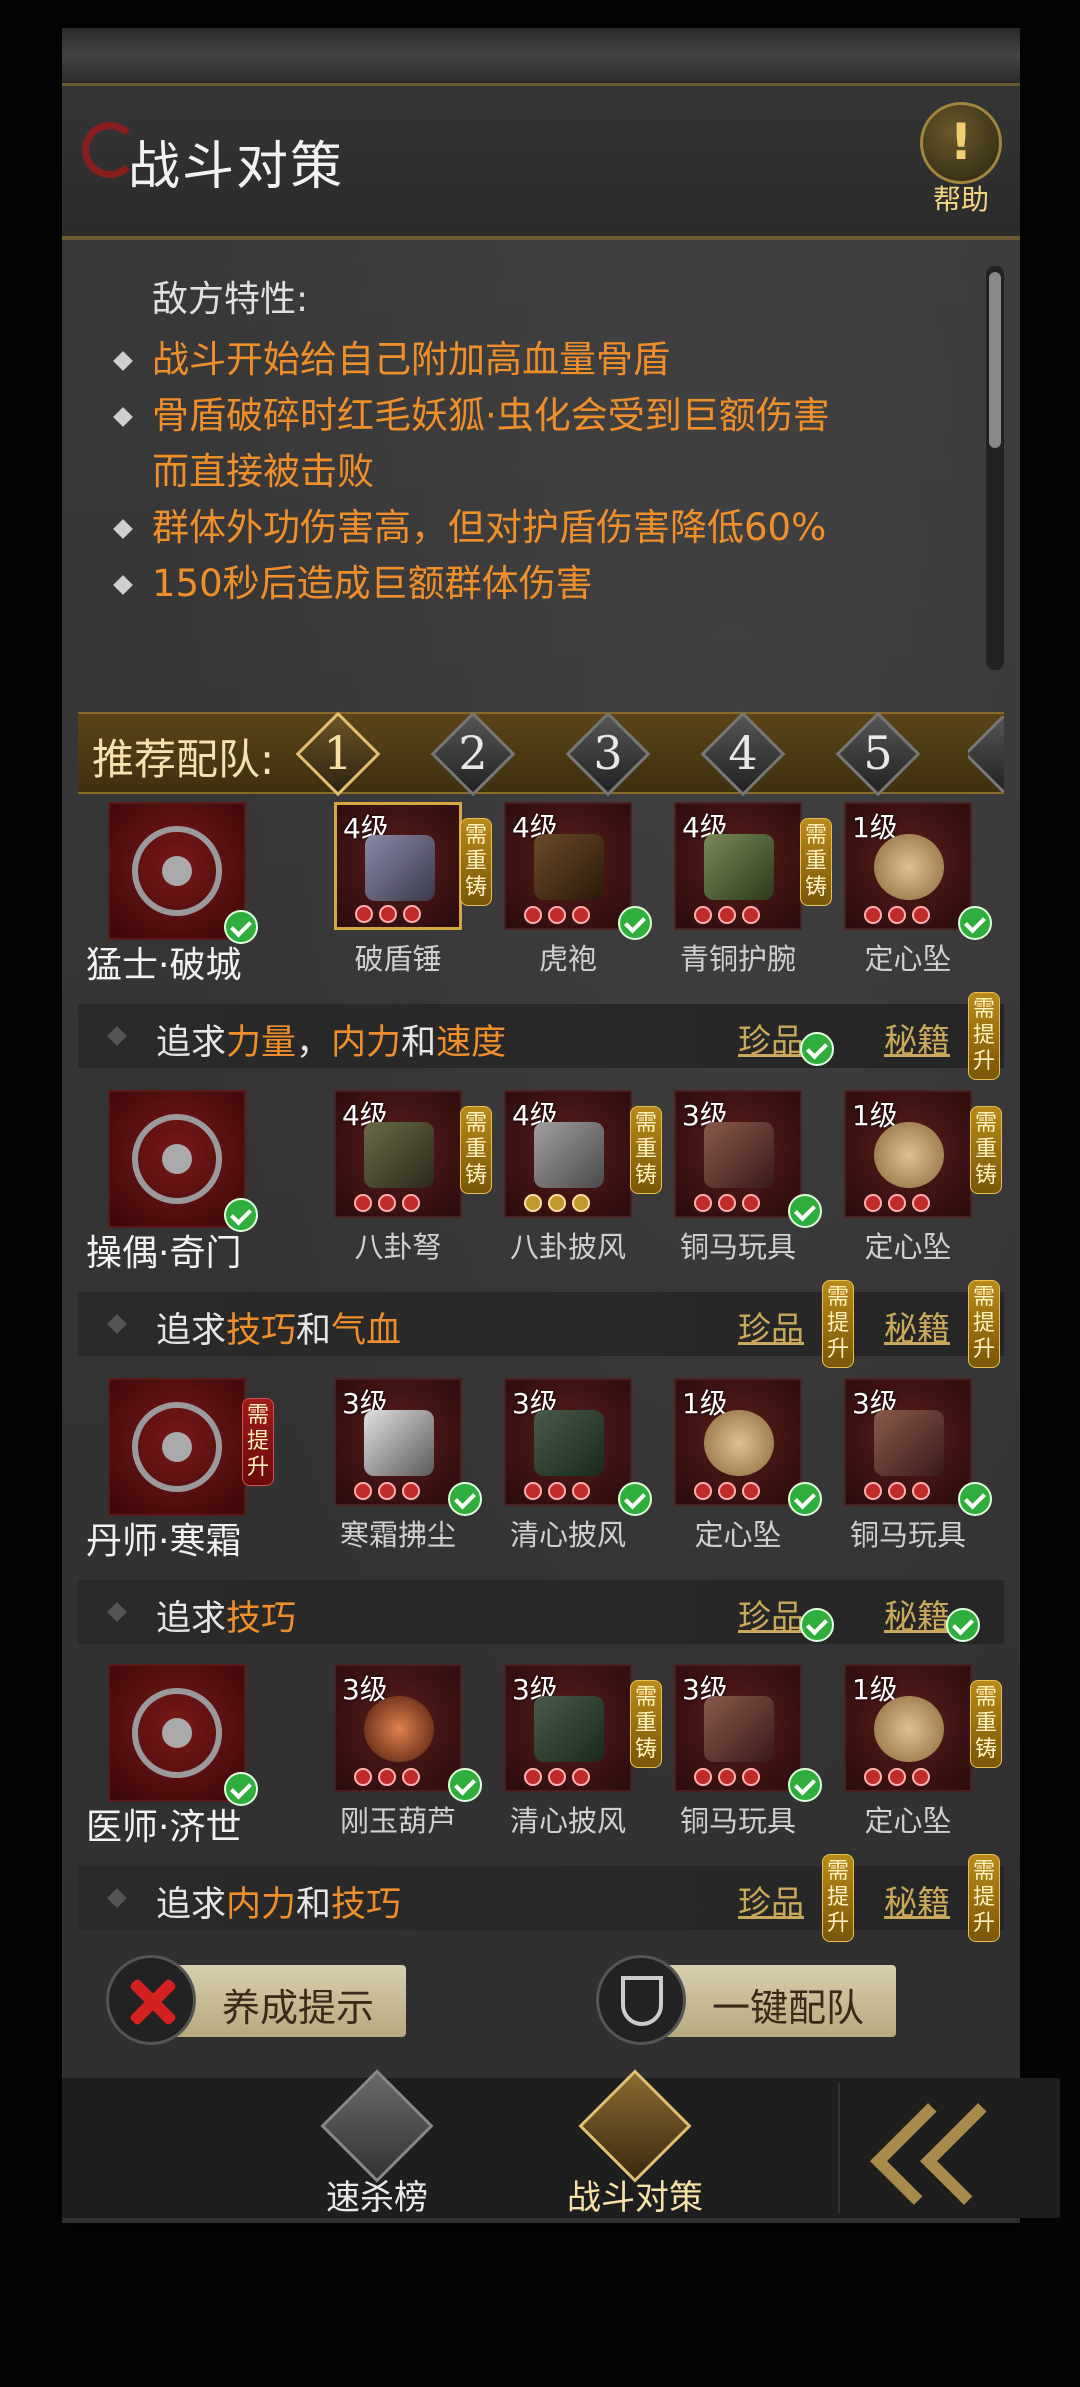 The image size is (1080, 2387). Describe the element at coordinates (961, 159) in the screenshot. I see `help-button: ! 帮助` at that location.